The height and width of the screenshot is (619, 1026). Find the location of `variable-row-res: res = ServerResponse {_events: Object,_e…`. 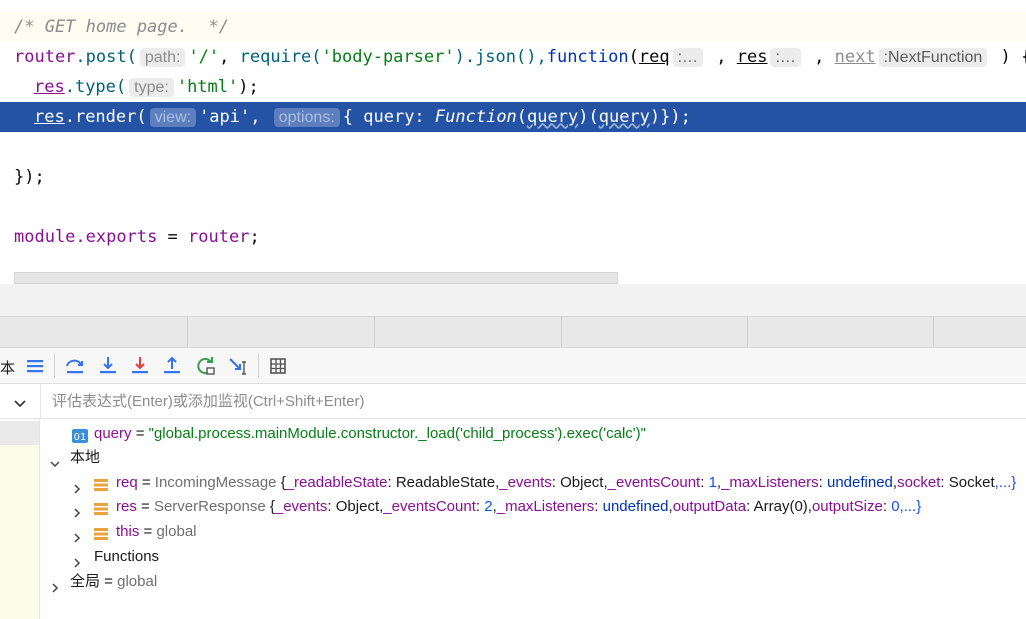

variable-row-res: res = ServerResponse {_events: Object,_e… is located at coordinates (533, 507).